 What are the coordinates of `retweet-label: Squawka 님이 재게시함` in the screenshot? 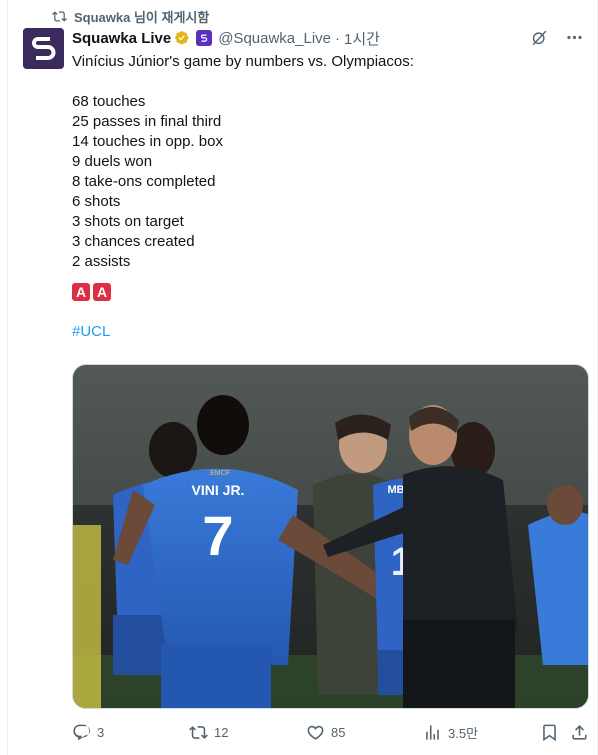 It's located at (142, 17).